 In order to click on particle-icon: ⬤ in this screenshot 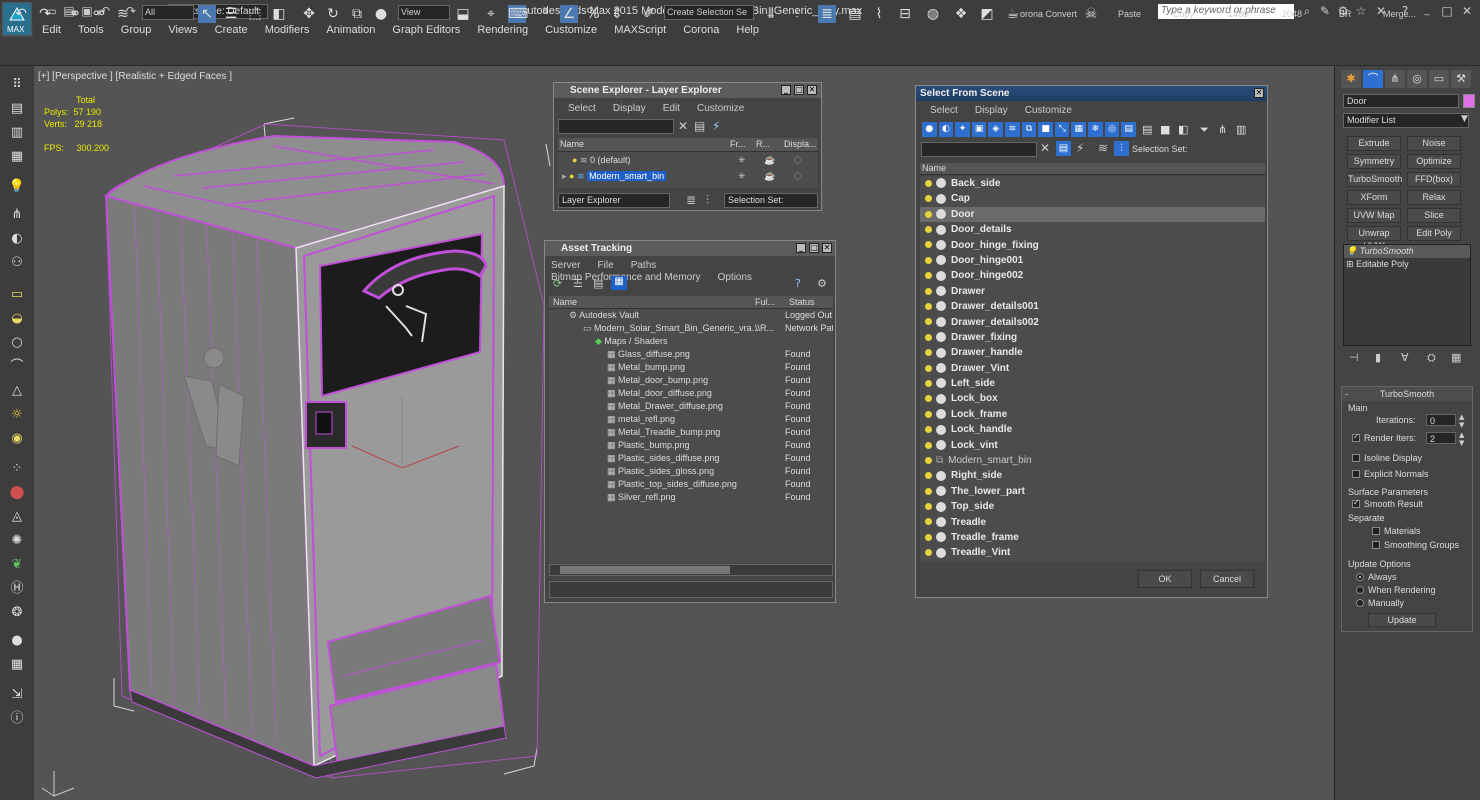, I will do `click(17, 493)`.